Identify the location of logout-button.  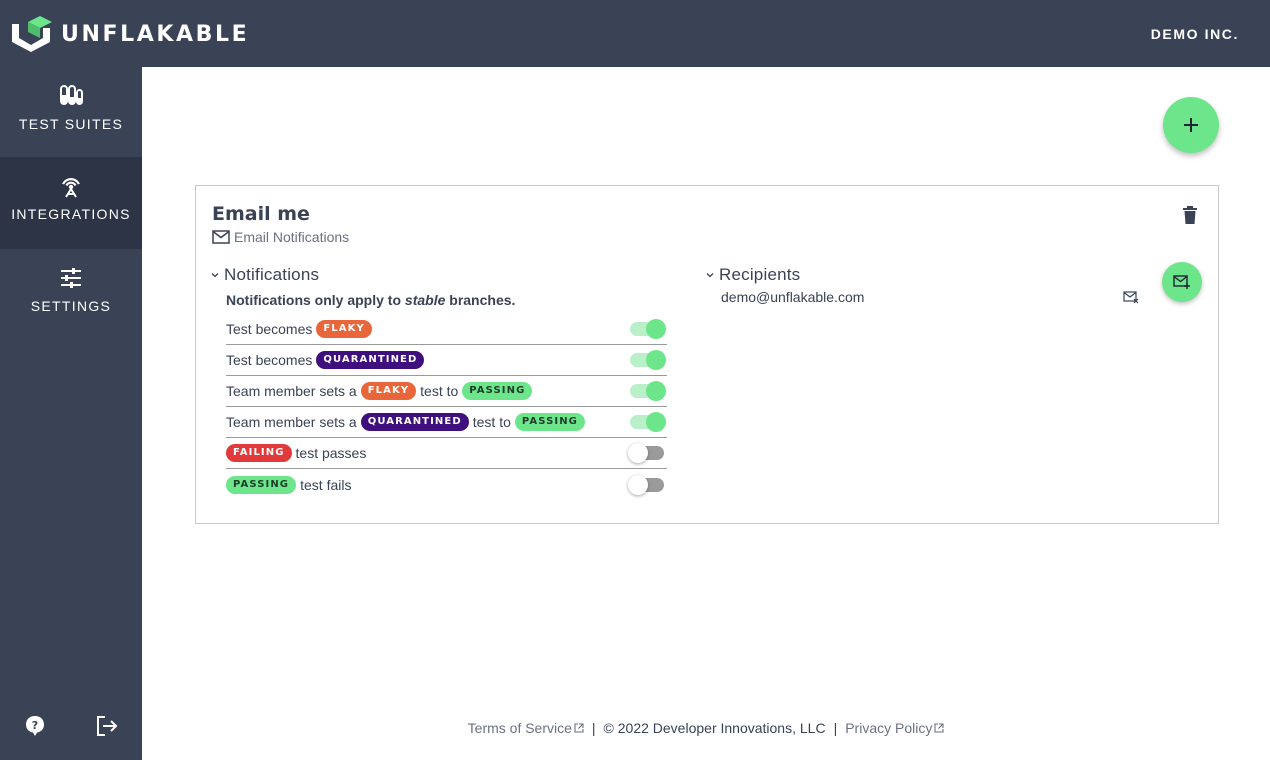
(107, 726).